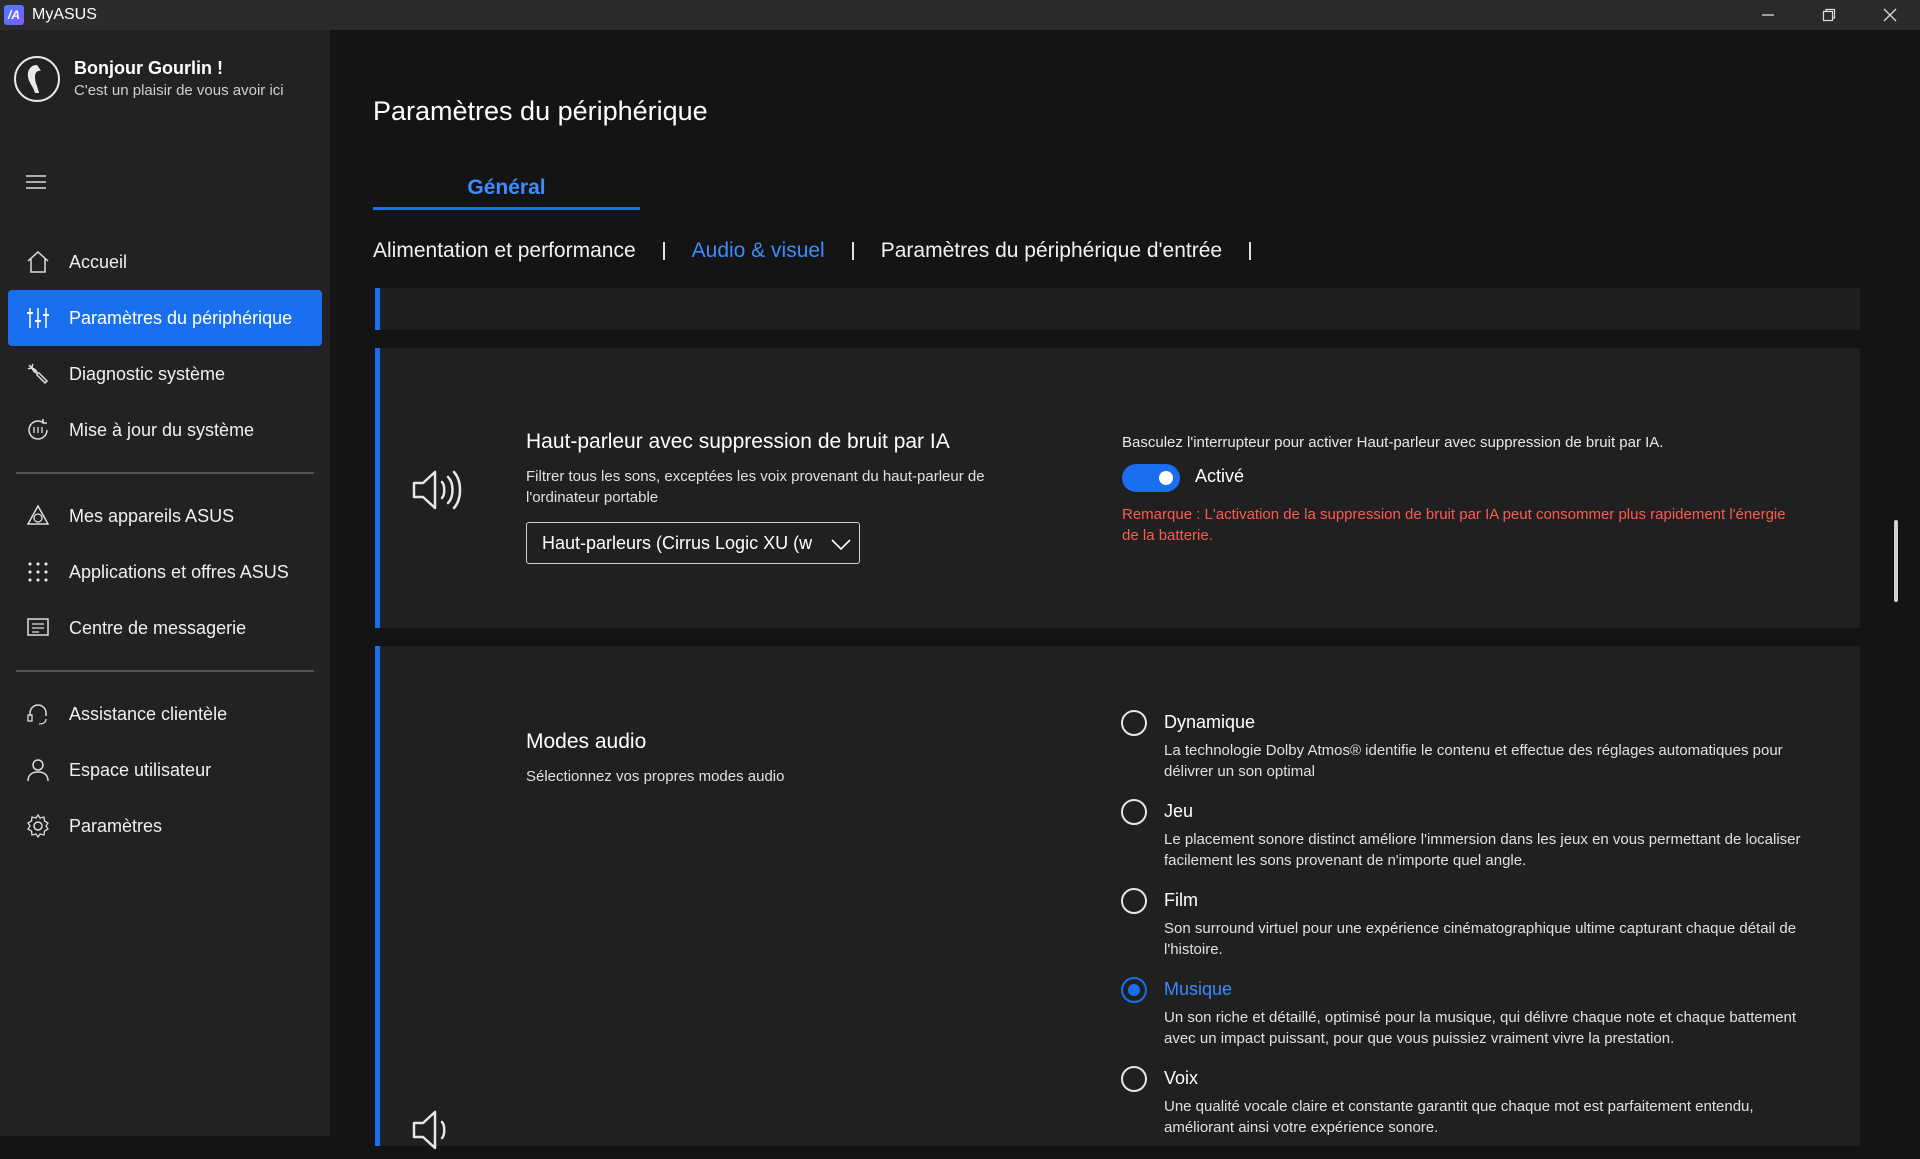  I want to click on audio-mode-label: Jeu, so click(1179, 811).